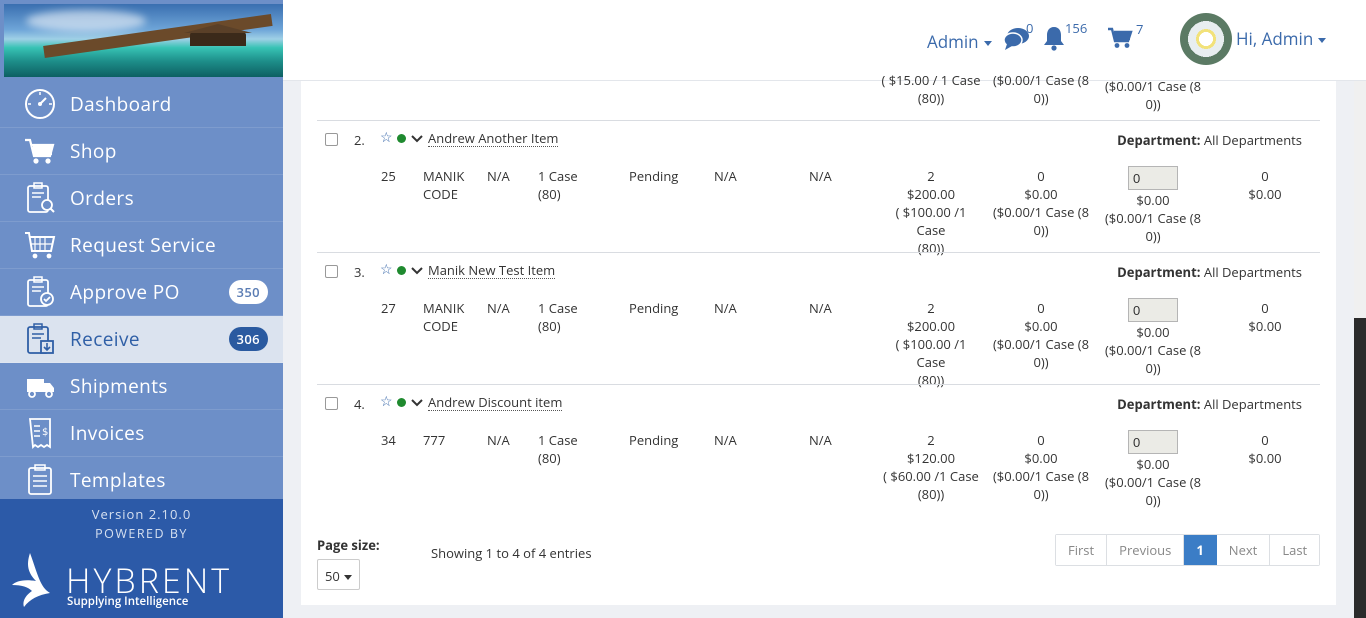  Describe the element at coordinates (1265, 185) in the screenshot. I see `remaining-qty-price: 0 $0.00` at that location.